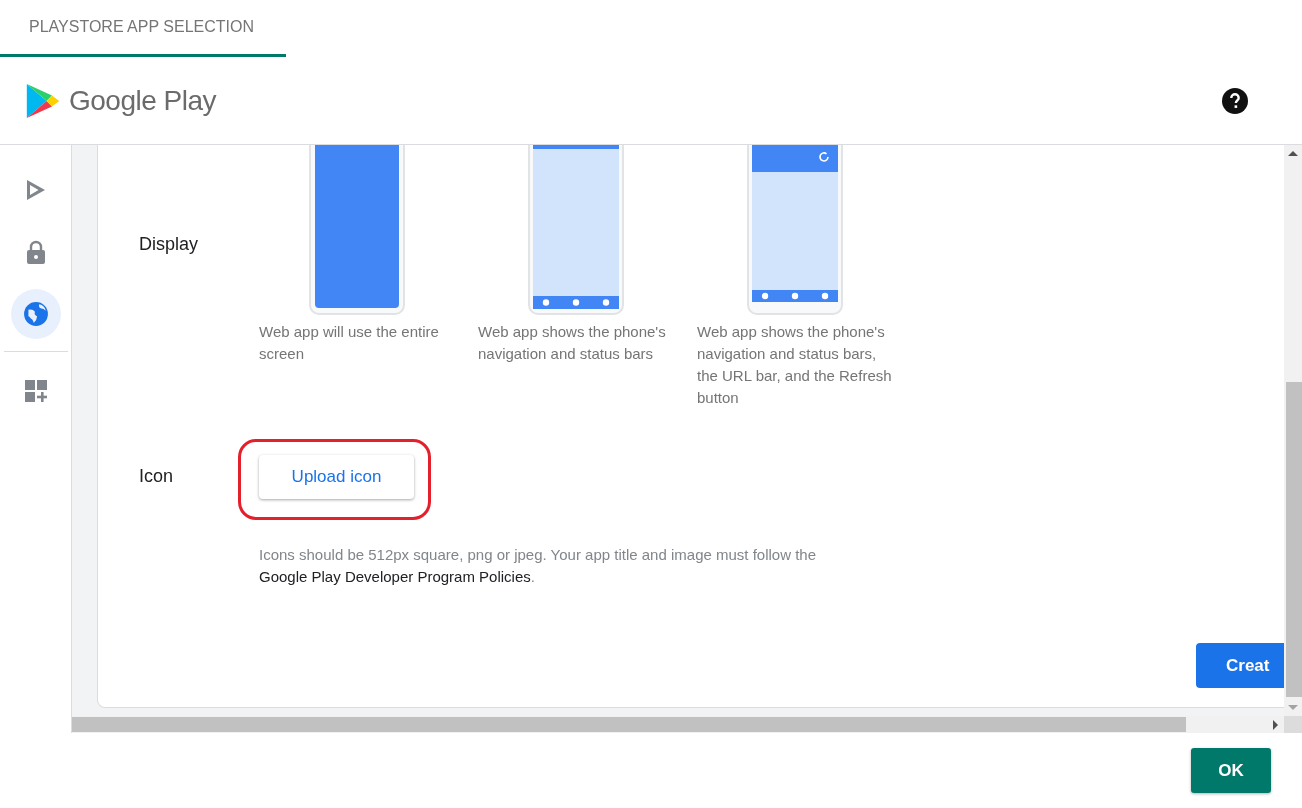 Image resolution: width=1302 pixels, height=808 pixels. What do you see at coordinates (1293, 724) in the screenshot?
I see `scrollbar-corner` at bounding box center [1293, 724].